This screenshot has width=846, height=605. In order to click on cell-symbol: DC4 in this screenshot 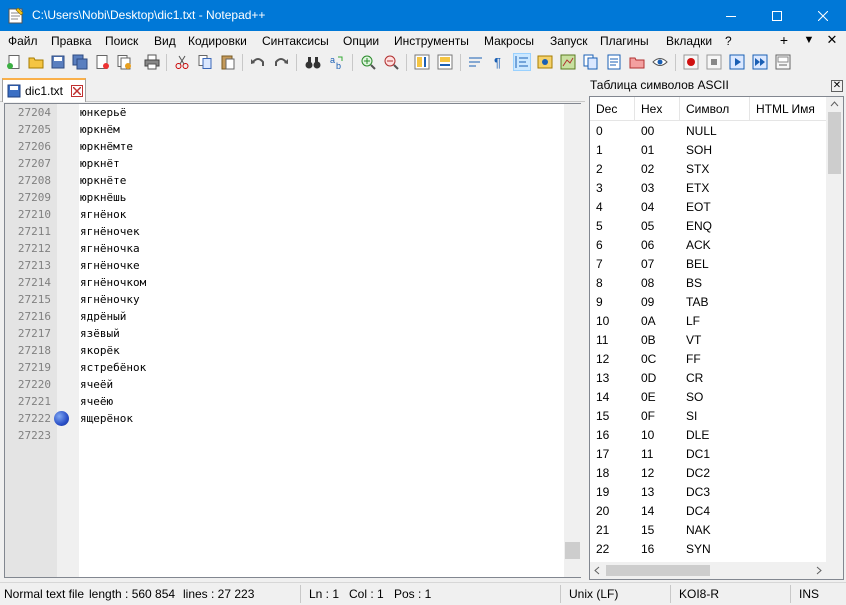, I will do `click(698, 511)`.